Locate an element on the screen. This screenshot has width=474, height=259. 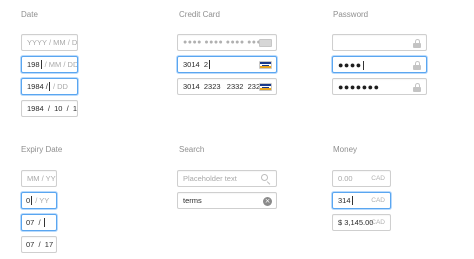
credit-card-placeholder: ●●●● ●●●● ●●●● ●●●● is located at coordinates (224, 42).